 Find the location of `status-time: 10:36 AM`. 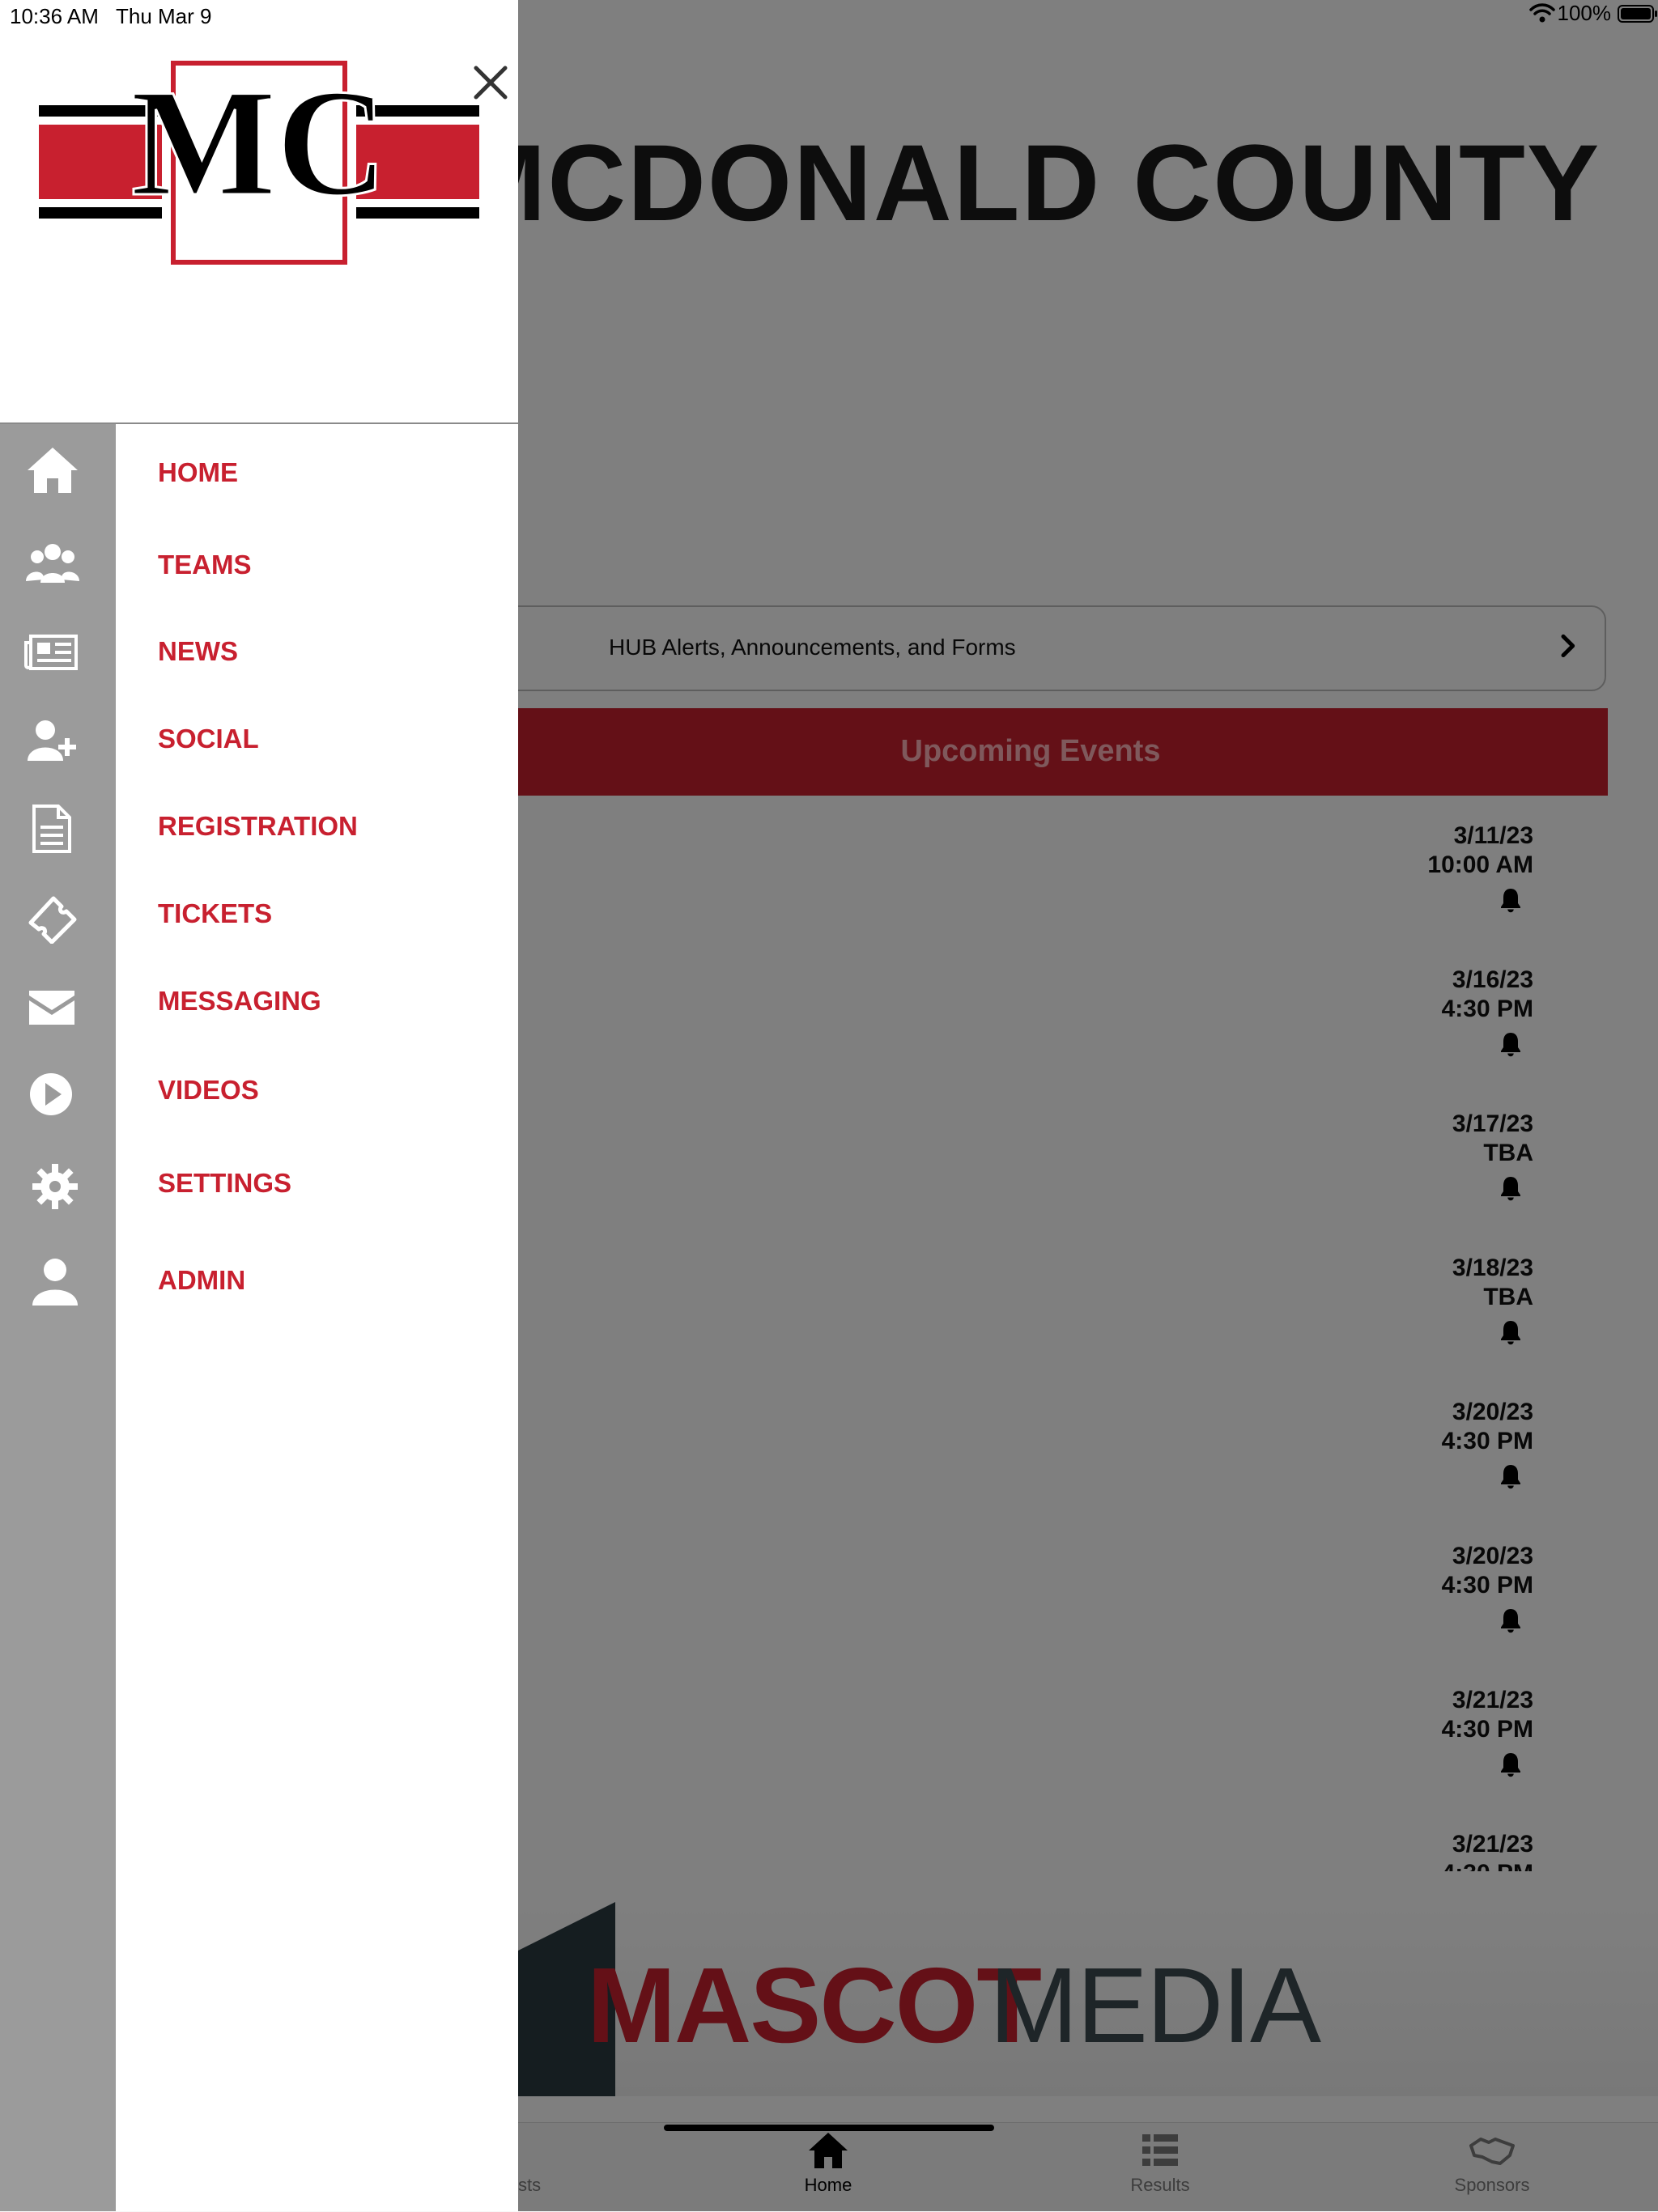

status-time: 10:36 AM is located at coordinates (54, 16).